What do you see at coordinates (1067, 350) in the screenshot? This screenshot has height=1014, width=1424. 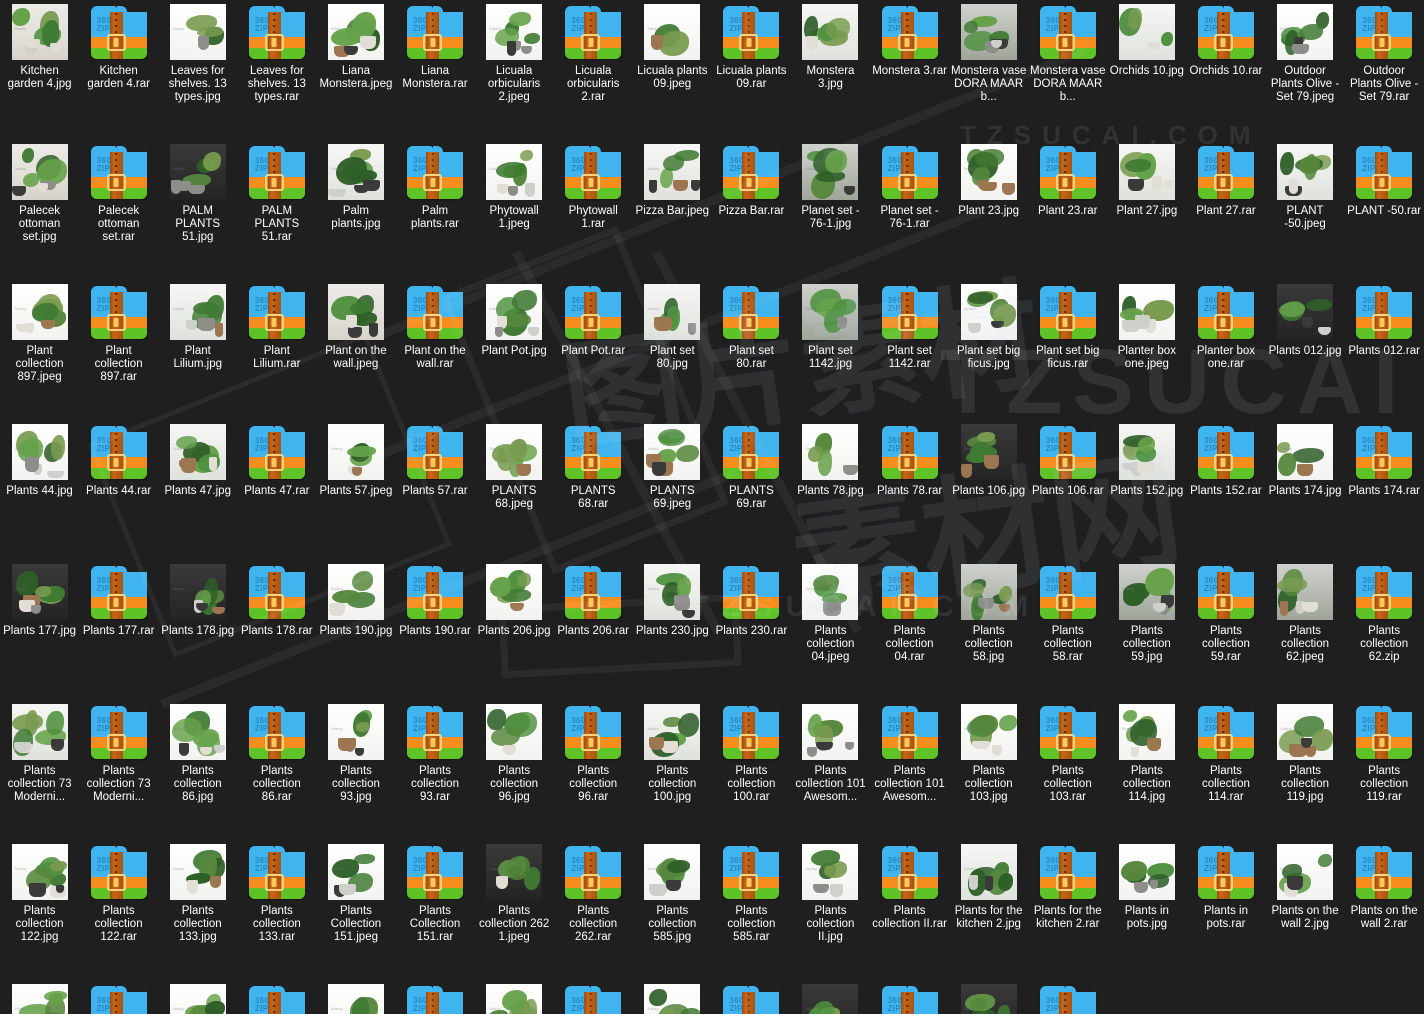 I see `file-item-archive: 360 ZIP Plant set big ficus.rar` at bounding box center [1067, 350].